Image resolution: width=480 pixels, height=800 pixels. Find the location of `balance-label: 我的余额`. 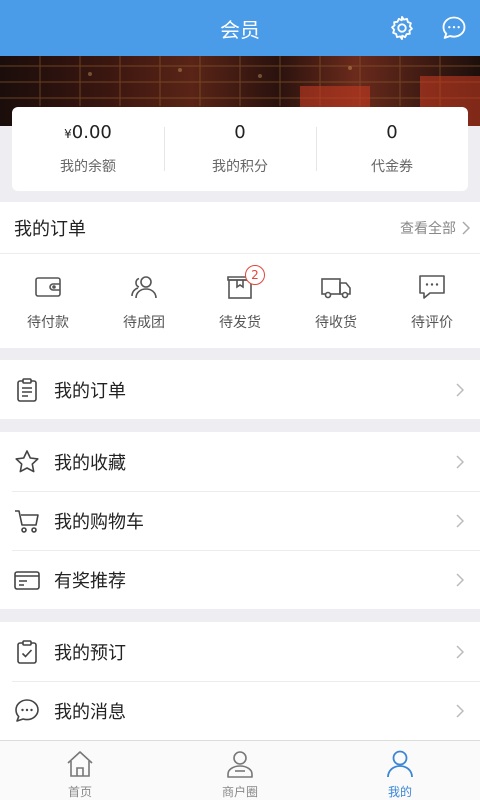

balance-label: 我的余额 is located at coordinates (88, 167).